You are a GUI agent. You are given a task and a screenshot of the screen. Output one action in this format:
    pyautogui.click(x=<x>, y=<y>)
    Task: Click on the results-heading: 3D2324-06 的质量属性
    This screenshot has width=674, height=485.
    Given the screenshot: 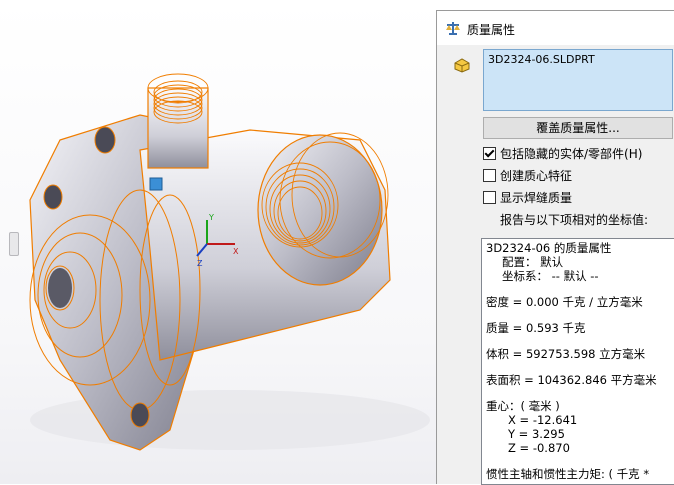 What is the action you would take?
    pyautogui.click(x=549, y=248)
    